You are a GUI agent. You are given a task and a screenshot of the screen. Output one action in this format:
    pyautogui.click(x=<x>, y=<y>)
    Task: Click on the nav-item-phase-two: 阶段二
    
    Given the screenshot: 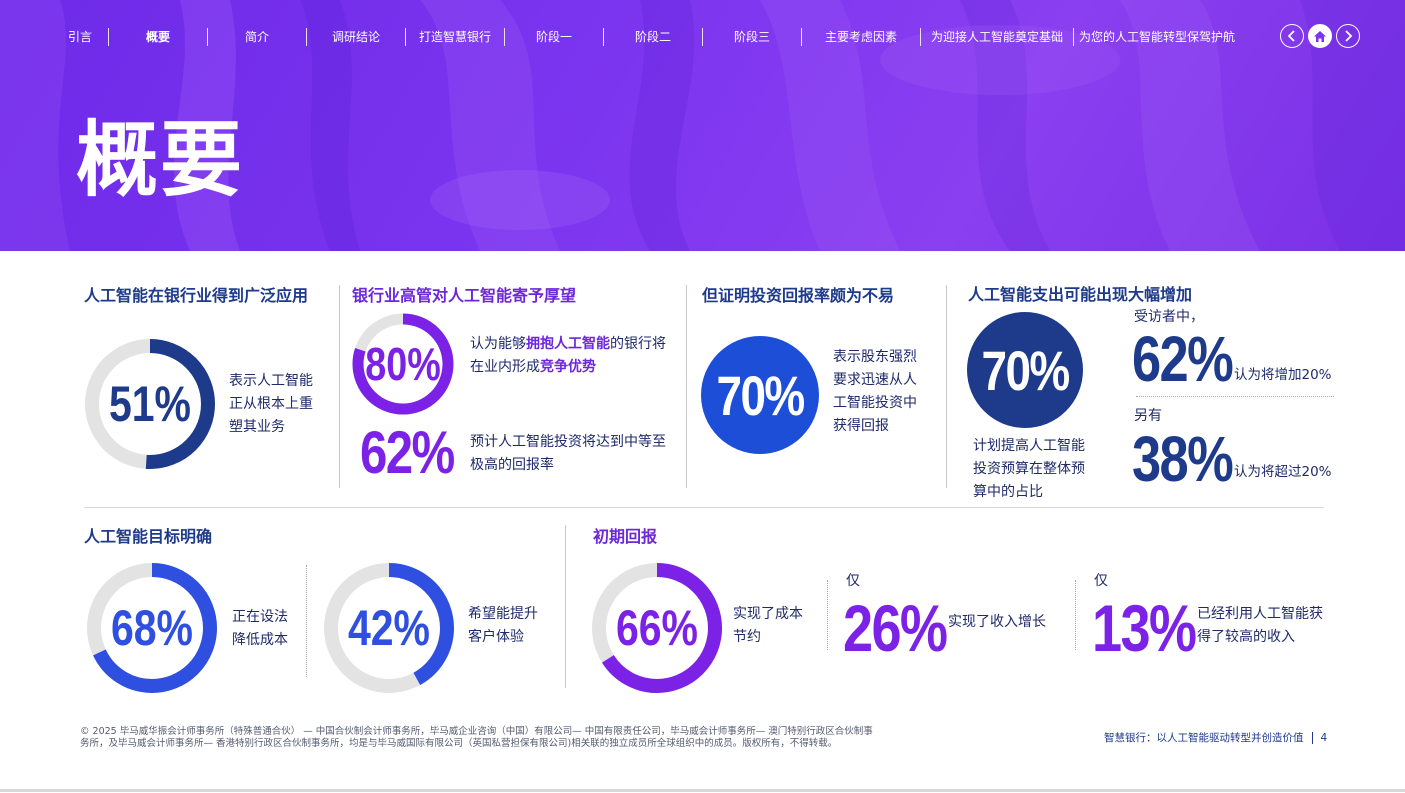 What is the action you would take?
    pyautogui.click(x=653, y=37)
    